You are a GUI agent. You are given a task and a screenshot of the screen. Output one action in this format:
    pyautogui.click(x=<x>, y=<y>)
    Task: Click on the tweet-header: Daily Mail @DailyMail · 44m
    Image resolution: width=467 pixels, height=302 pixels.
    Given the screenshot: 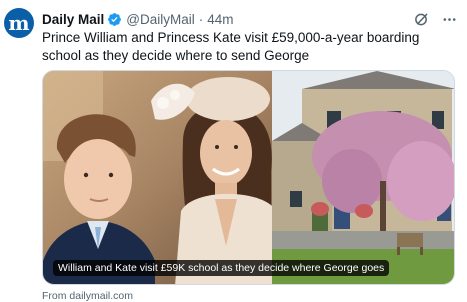 What is the action you would take?
    pyautogui.click(x=249, y=19)
    